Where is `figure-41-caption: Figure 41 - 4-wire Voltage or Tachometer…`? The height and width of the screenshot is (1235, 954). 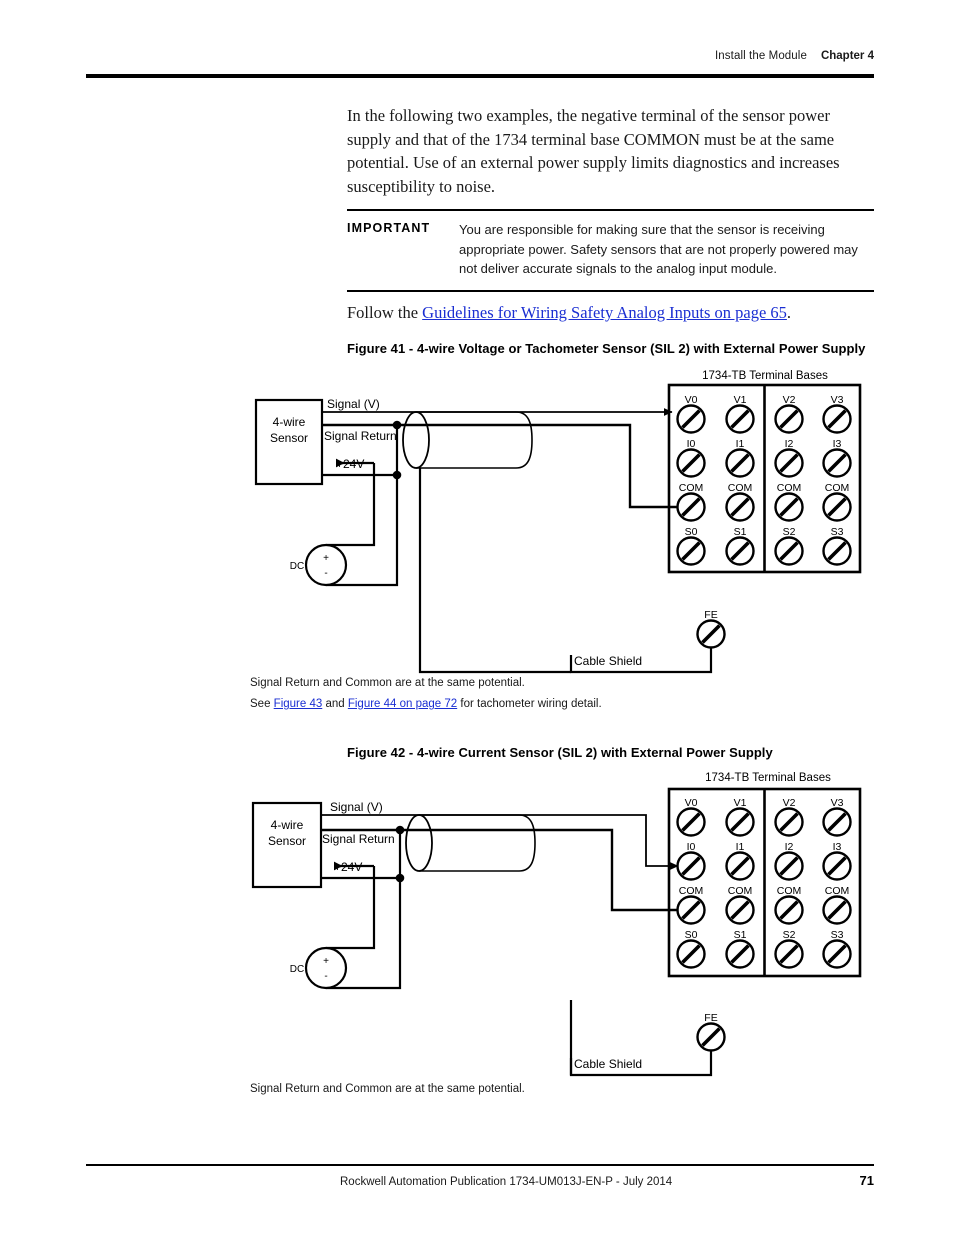 figure-41-caption: Figure 41 - 4-wire Voltage or Tachometer… is located at coordinates (606, 348).